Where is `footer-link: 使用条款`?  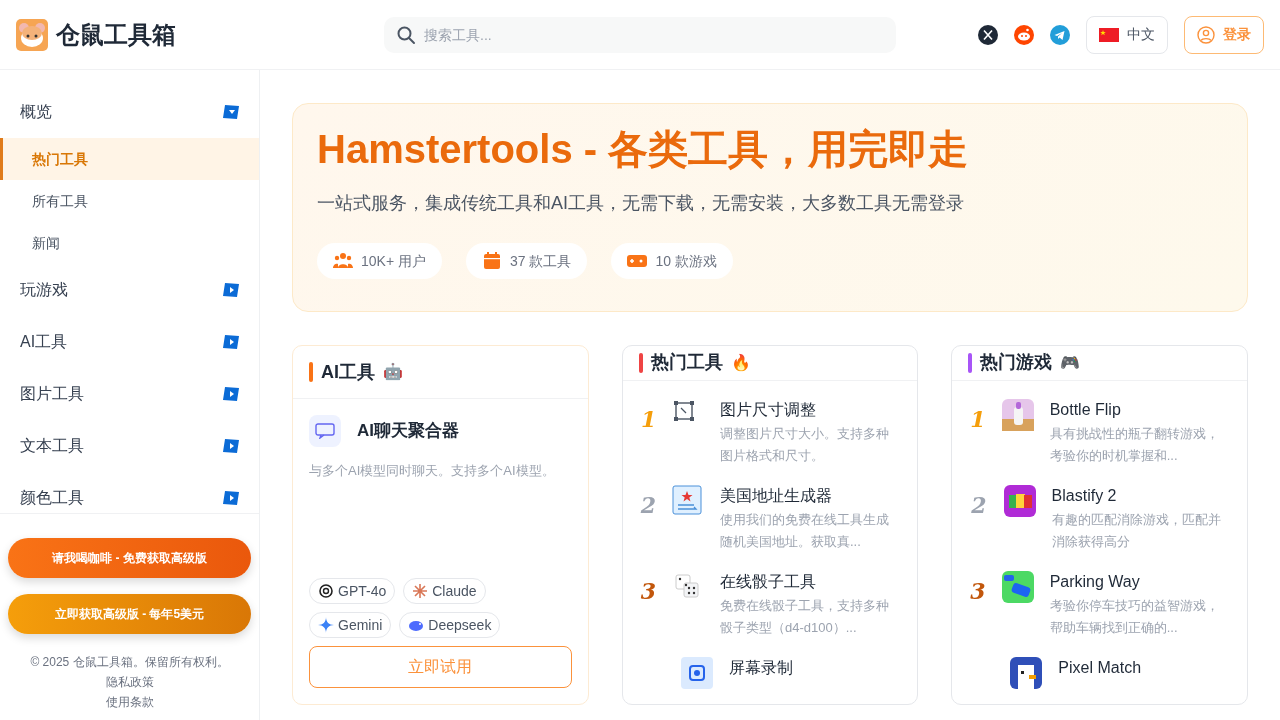 footer-link: 使用条款 is located at coordinates (129, 702).